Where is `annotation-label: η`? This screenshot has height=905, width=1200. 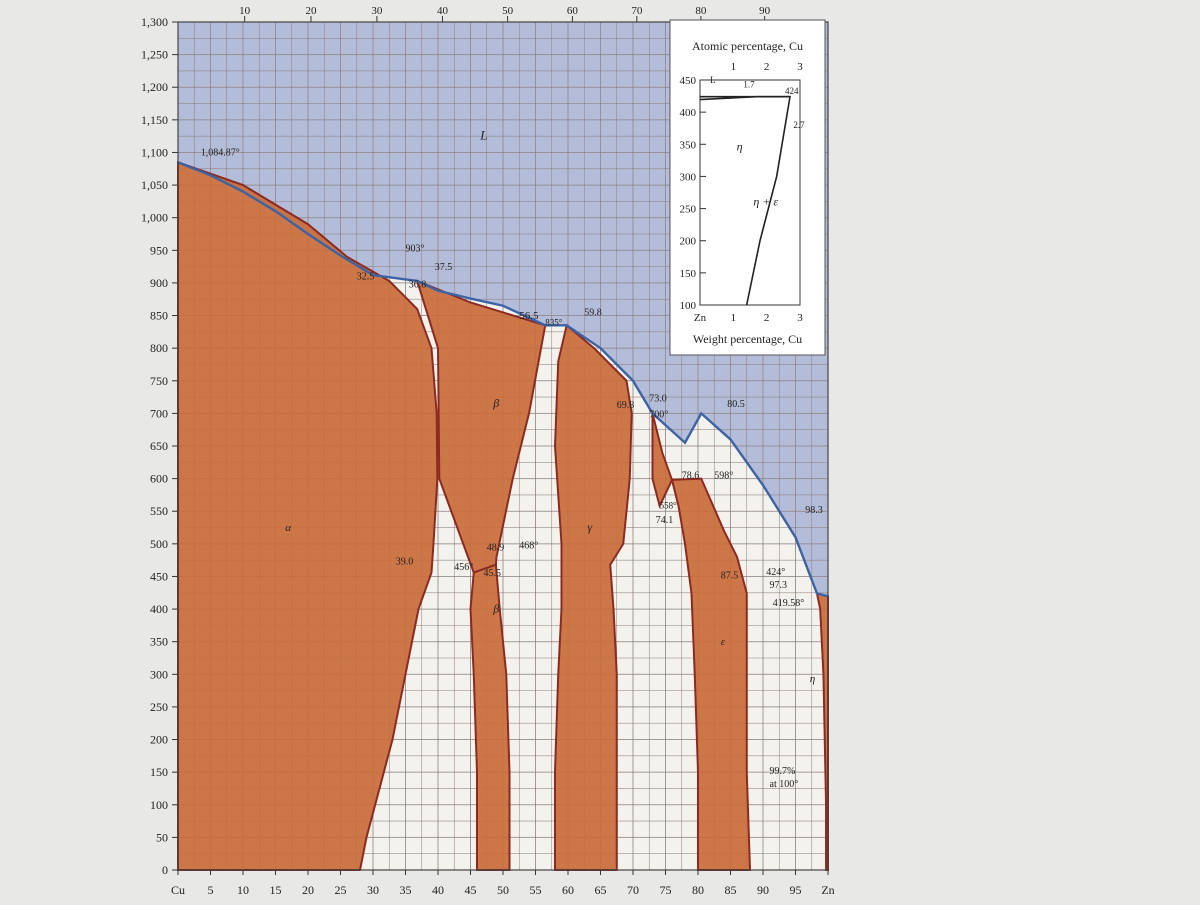
annotation-label: η is located at coordinates (812, 679).